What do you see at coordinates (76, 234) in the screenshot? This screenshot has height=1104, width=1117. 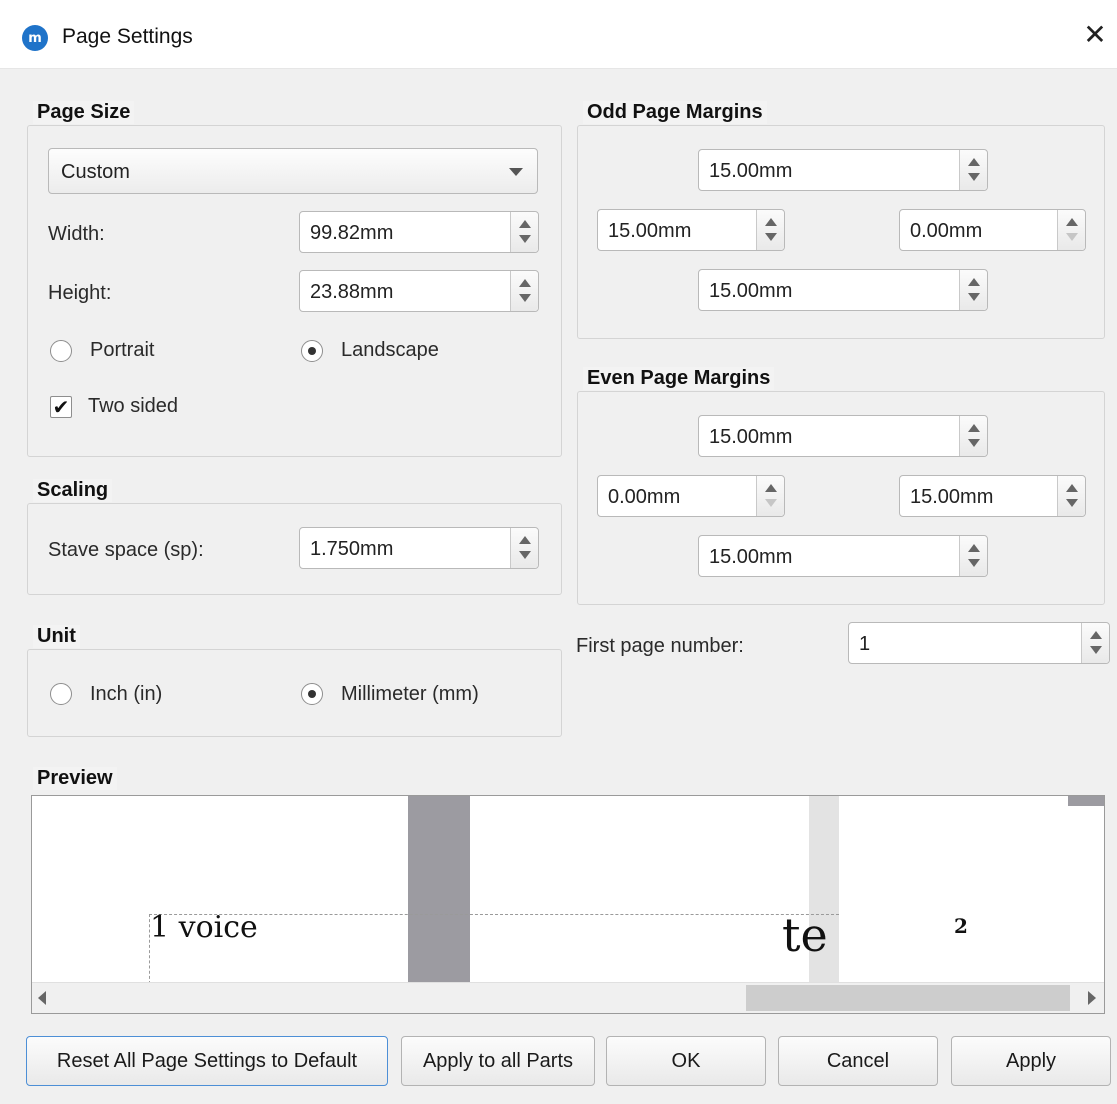 I see `width-label: Width:` at bounding box center [76, 234].